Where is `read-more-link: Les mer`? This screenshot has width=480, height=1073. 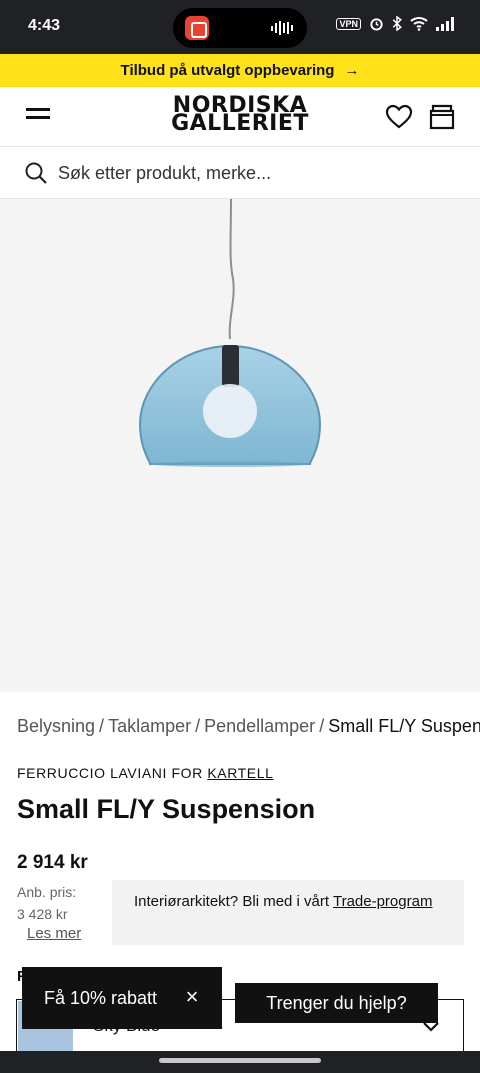 read-more-link: Les mer is located at coordinates (54, 933).